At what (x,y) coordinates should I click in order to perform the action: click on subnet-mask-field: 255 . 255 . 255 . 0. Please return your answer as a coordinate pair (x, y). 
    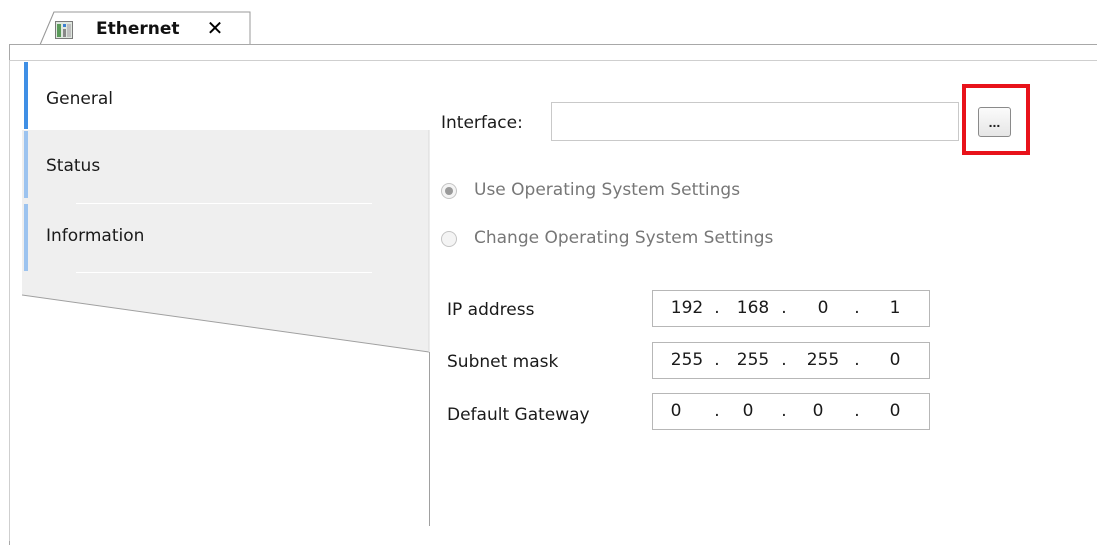
    Looking at the image, I should click on (791, 360).